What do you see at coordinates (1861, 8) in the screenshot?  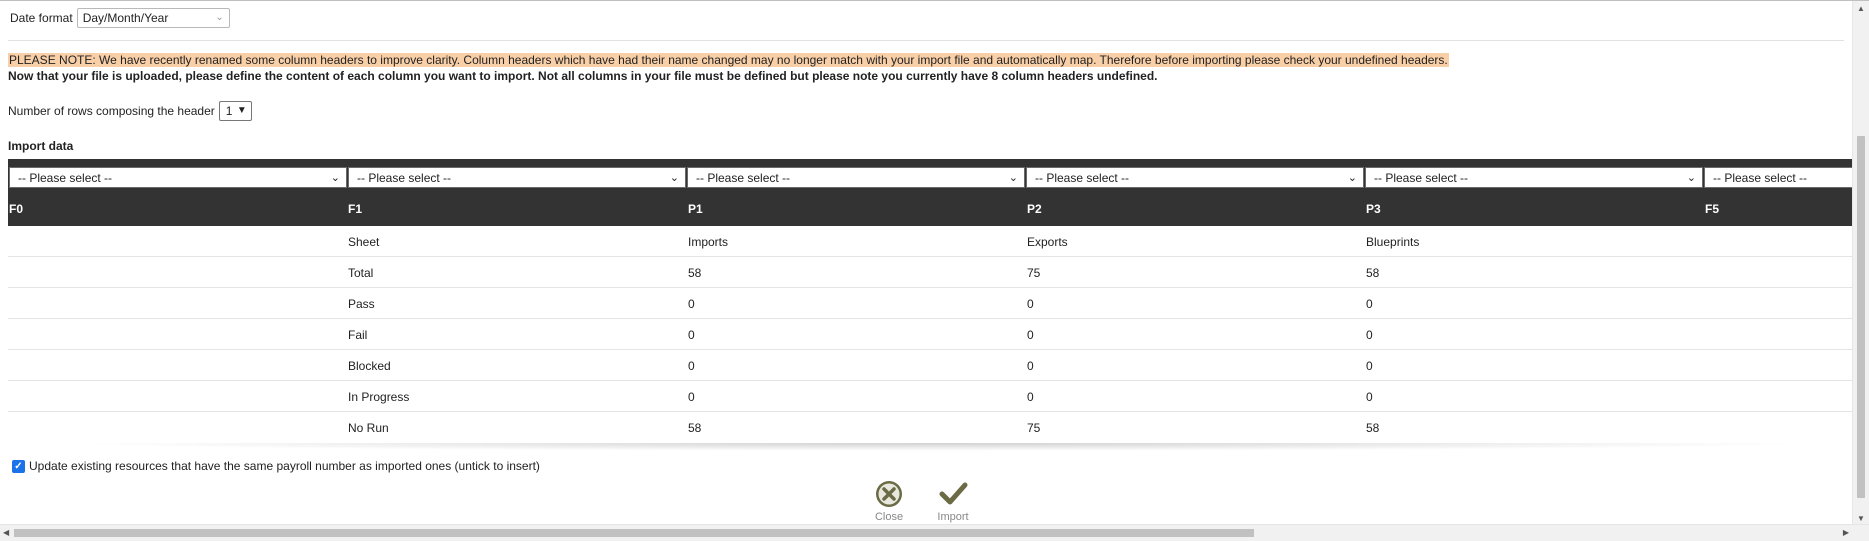 I see `scroll-up-icon: ▲` at bounding box center [1861, 8].